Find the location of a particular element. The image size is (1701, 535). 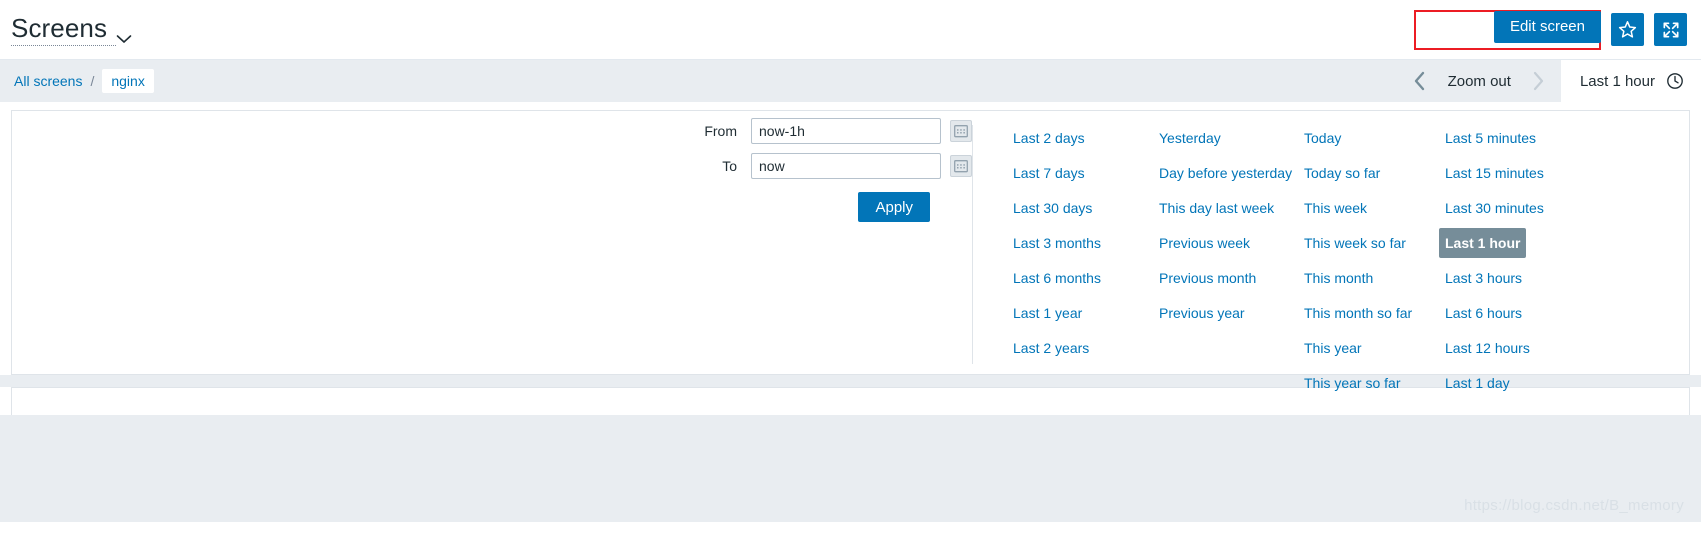

page-title: Screens is located at coordinates (59, 28).